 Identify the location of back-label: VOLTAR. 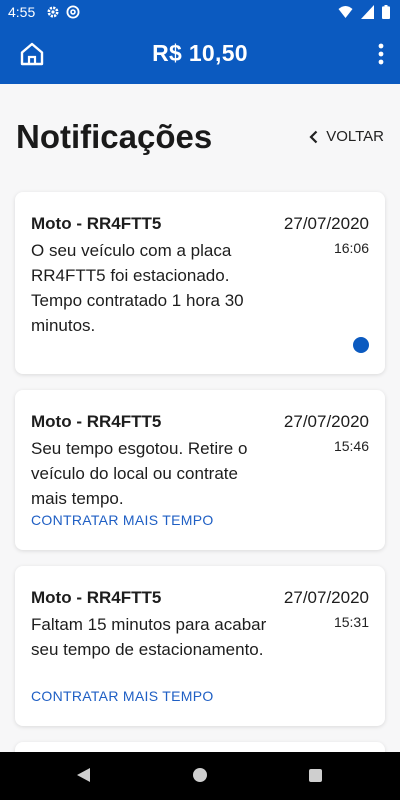
(355, 136).